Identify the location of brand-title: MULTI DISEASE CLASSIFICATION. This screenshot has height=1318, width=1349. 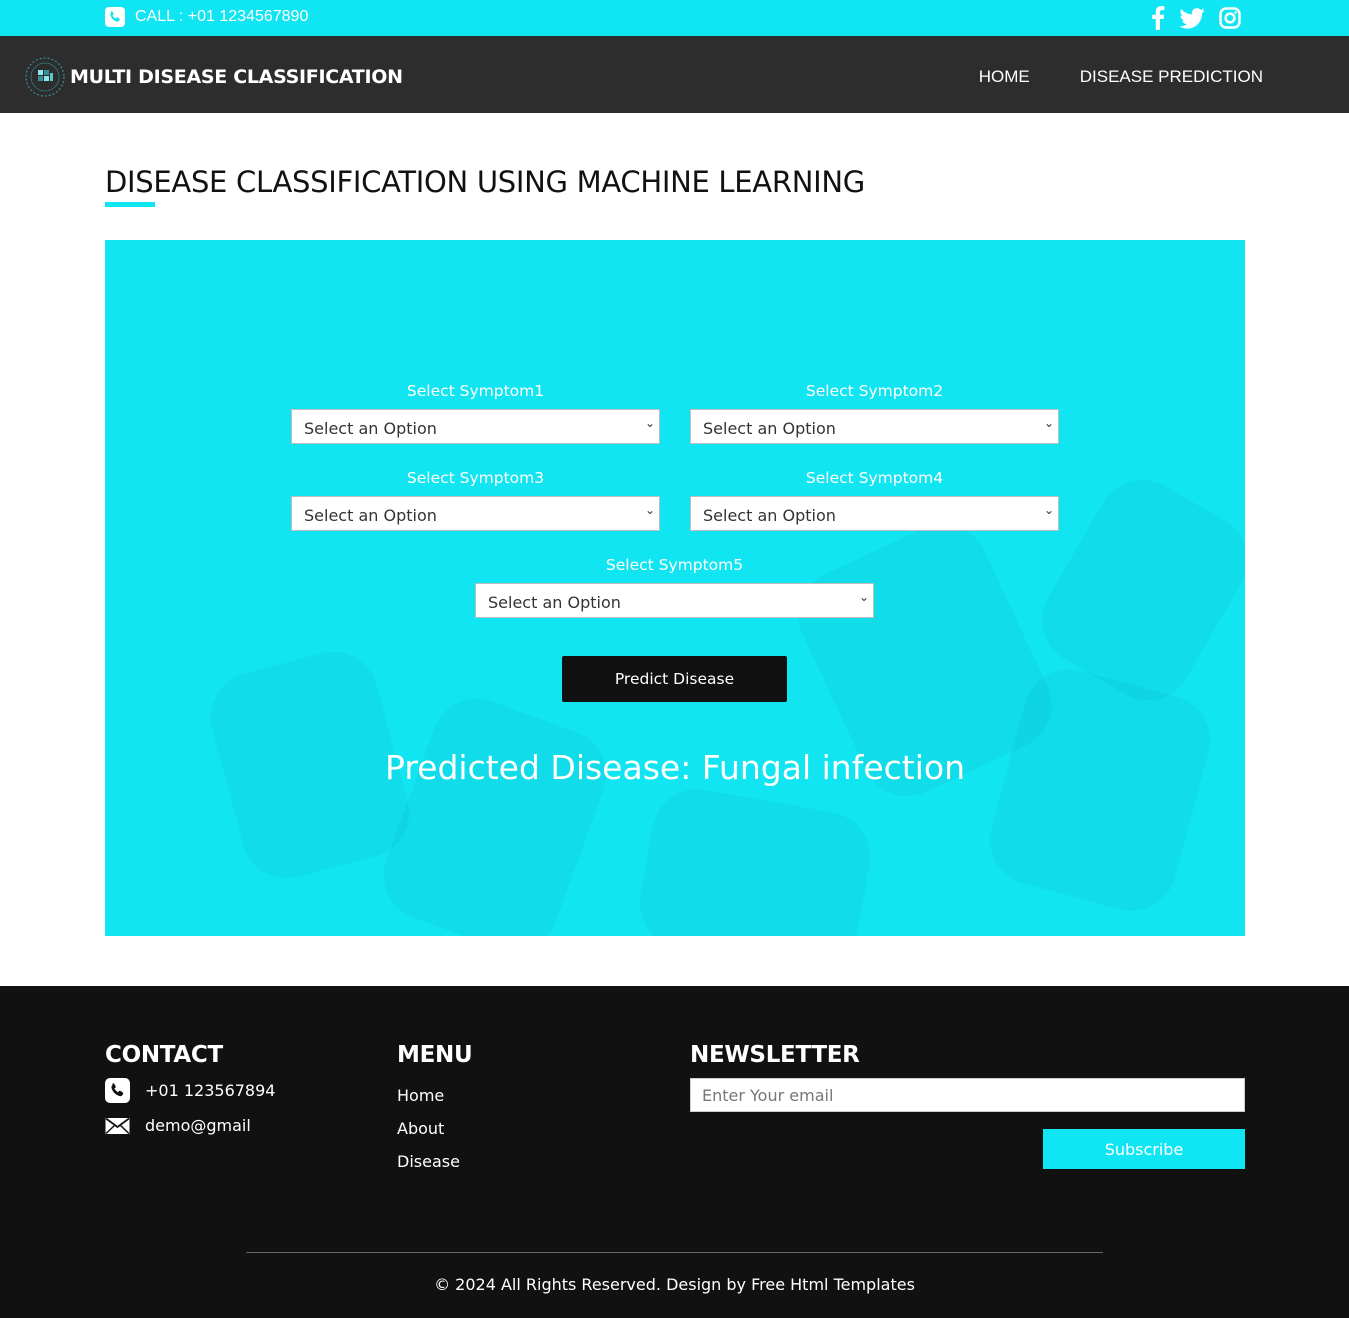
(236, 77).